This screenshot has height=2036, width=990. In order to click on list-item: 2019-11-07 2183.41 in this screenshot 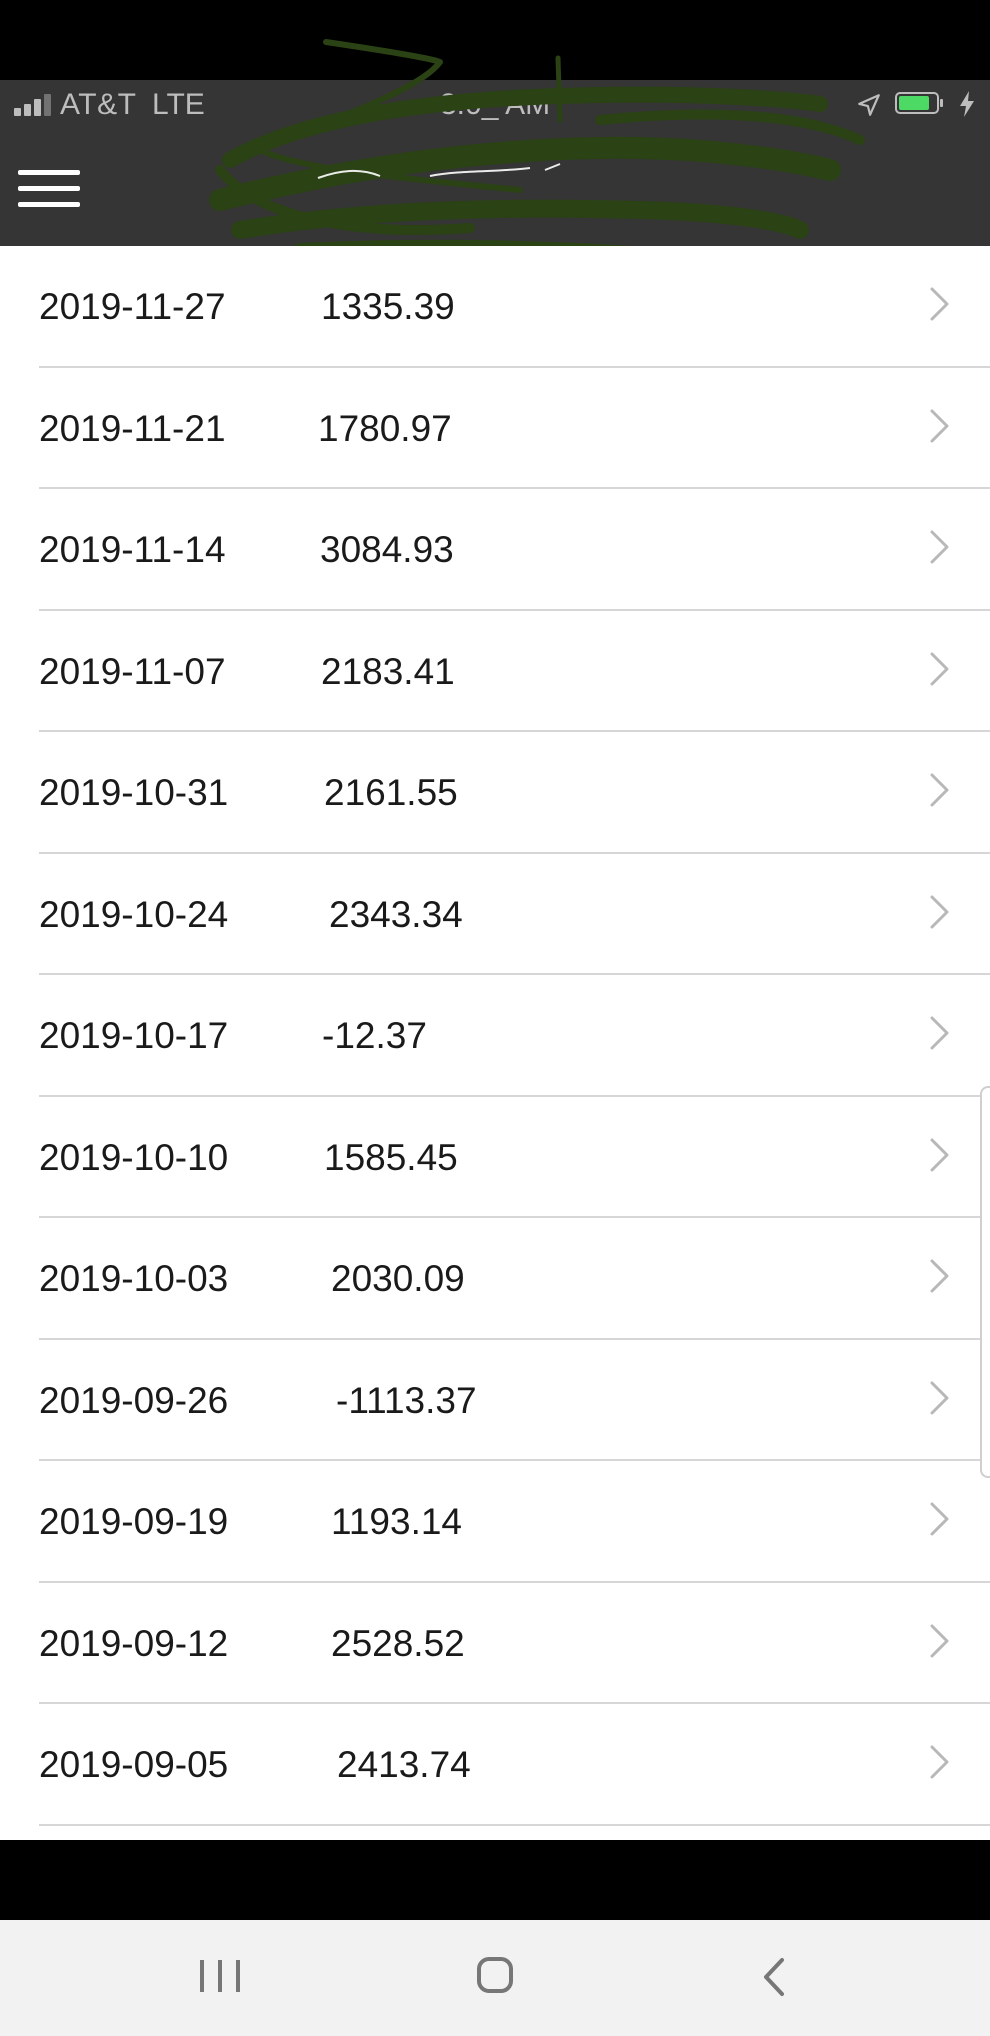, I will do `click(495, 672)`.